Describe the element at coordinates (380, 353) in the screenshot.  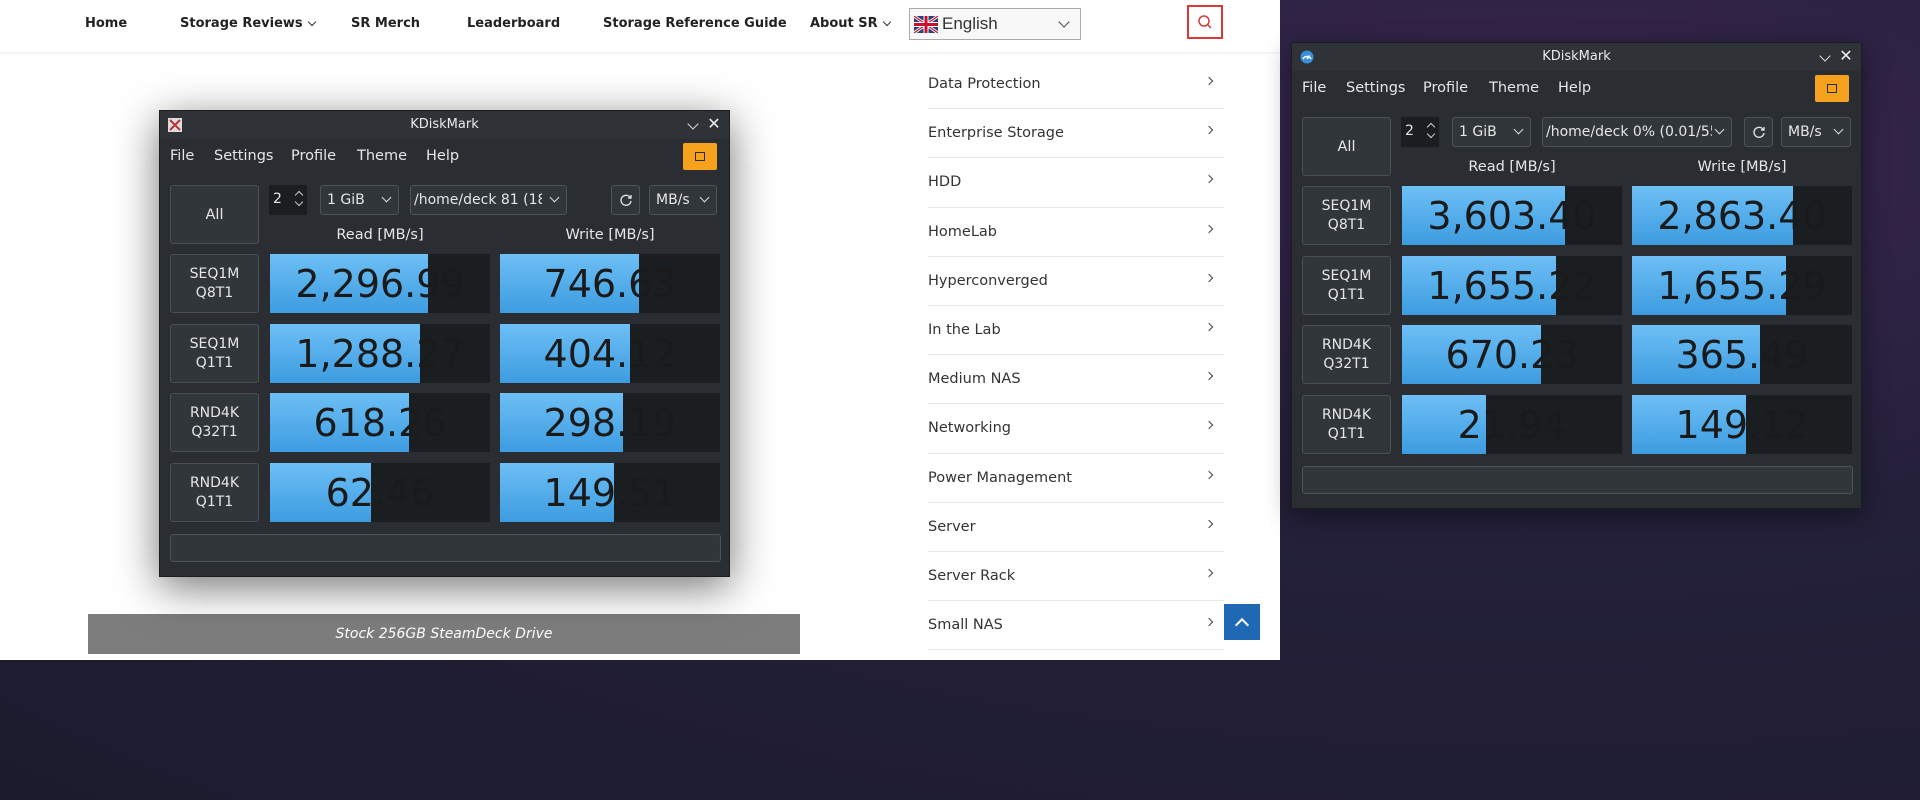
I see `result-read-cell: 1,288.27` at that location.